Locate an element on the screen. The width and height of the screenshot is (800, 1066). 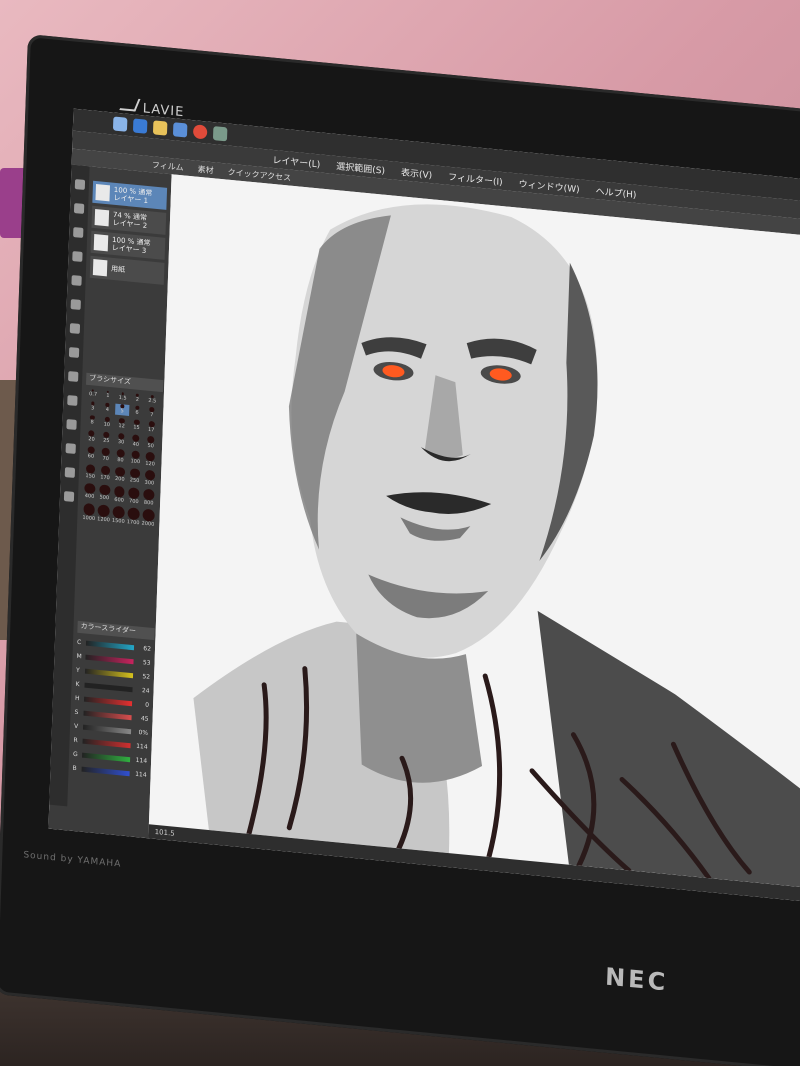
zoom-tool-icon is located at coordinates (79, 208).